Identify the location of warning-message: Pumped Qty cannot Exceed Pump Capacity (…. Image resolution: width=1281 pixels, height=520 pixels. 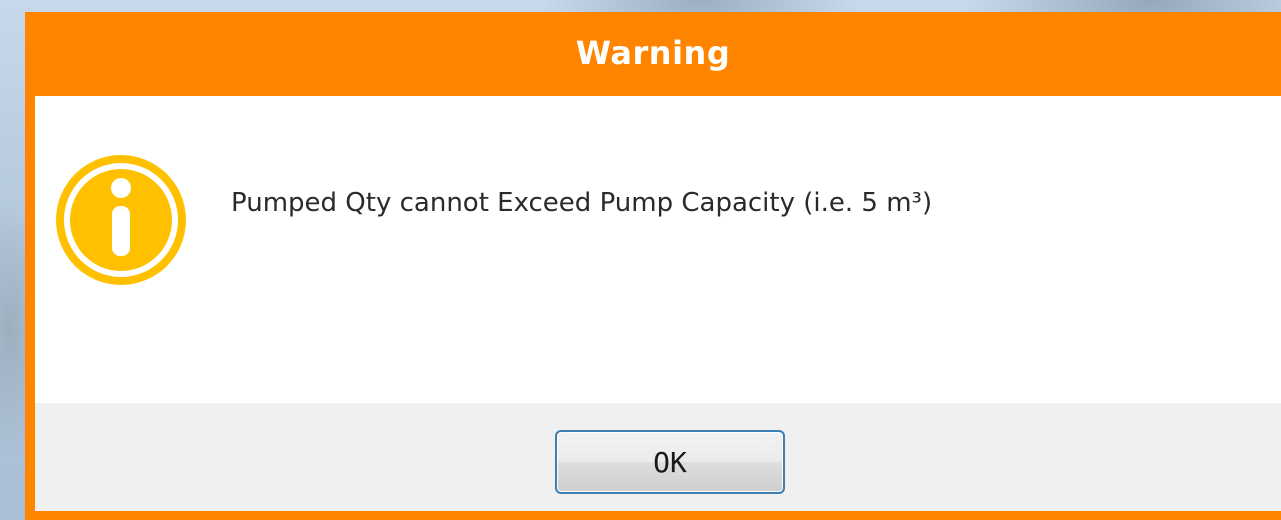
(582, 203).